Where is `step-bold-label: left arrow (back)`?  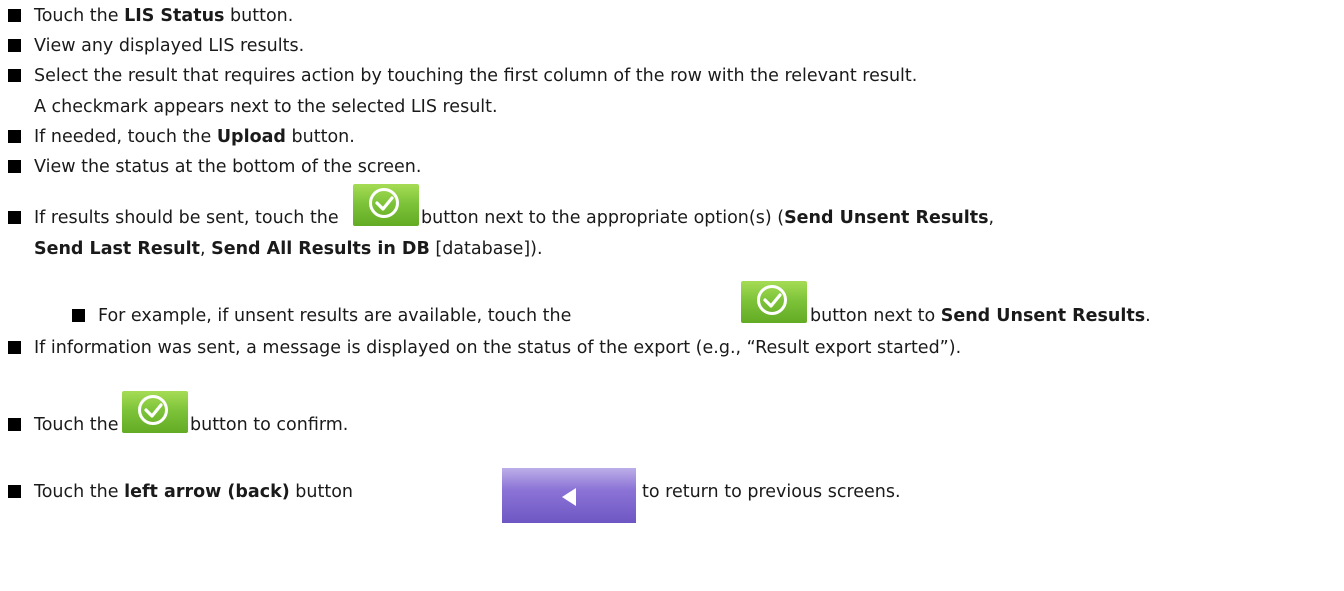
step-bold-label: left arrow (back) is located at coordinates (207, 492).